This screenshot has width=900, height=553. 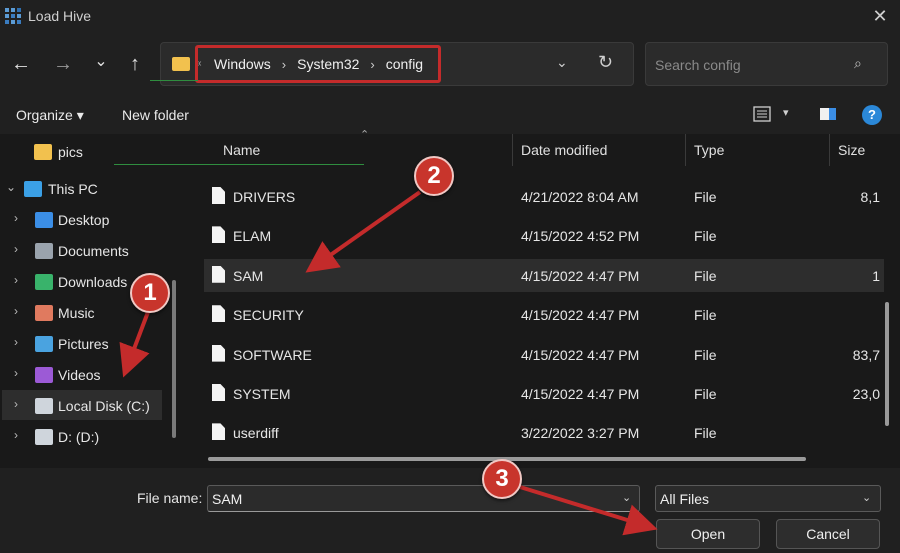 What do you see at coordinates (44, 375) in the screenshot?
I see `videos-icon` at bounding box center [44, 375].